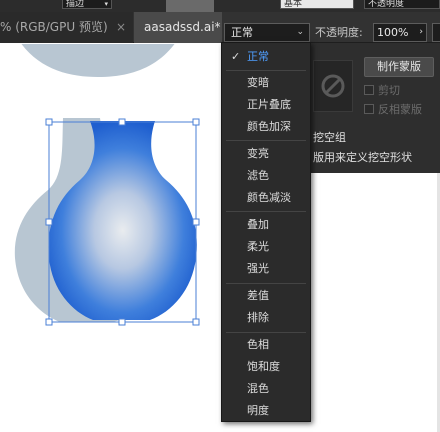  Describe the element at coordinates (258, 268) in the screenshot. I see `menu-item-label: 强光` at that location.